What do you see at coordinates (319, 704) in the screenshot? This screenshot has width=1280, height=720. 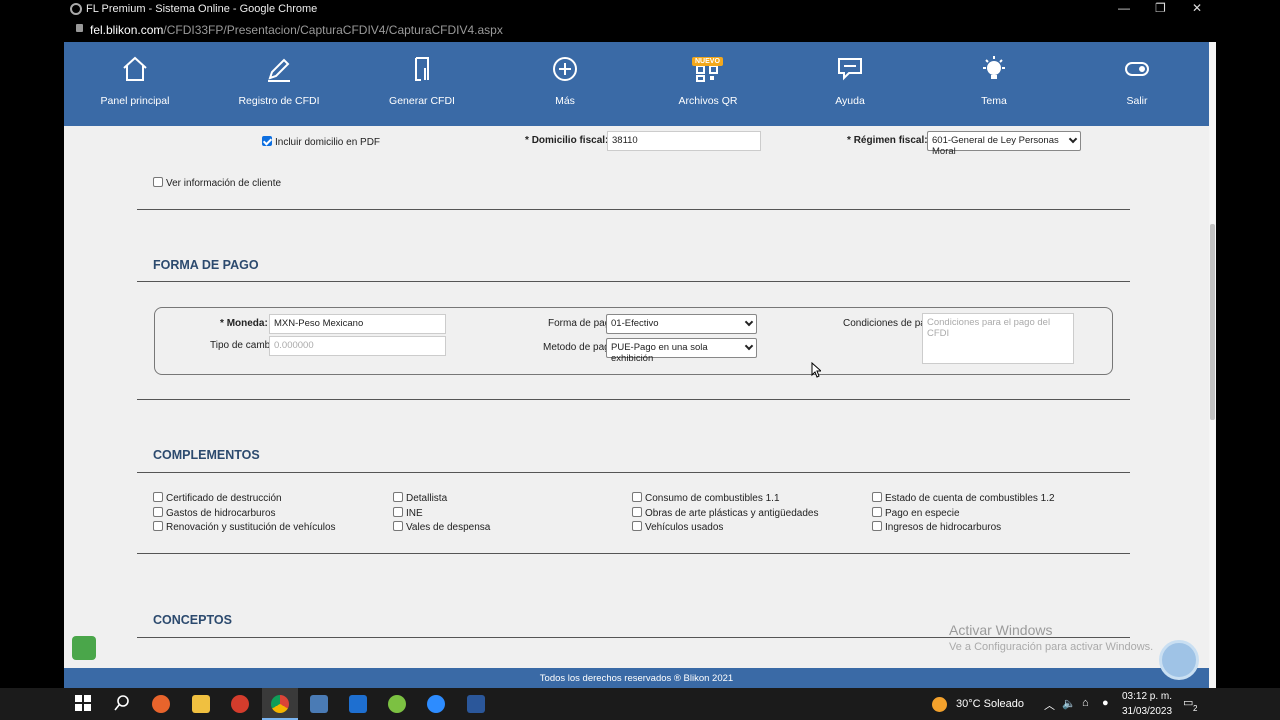 I see `calculator-icon` at bounding box center [319, 704].